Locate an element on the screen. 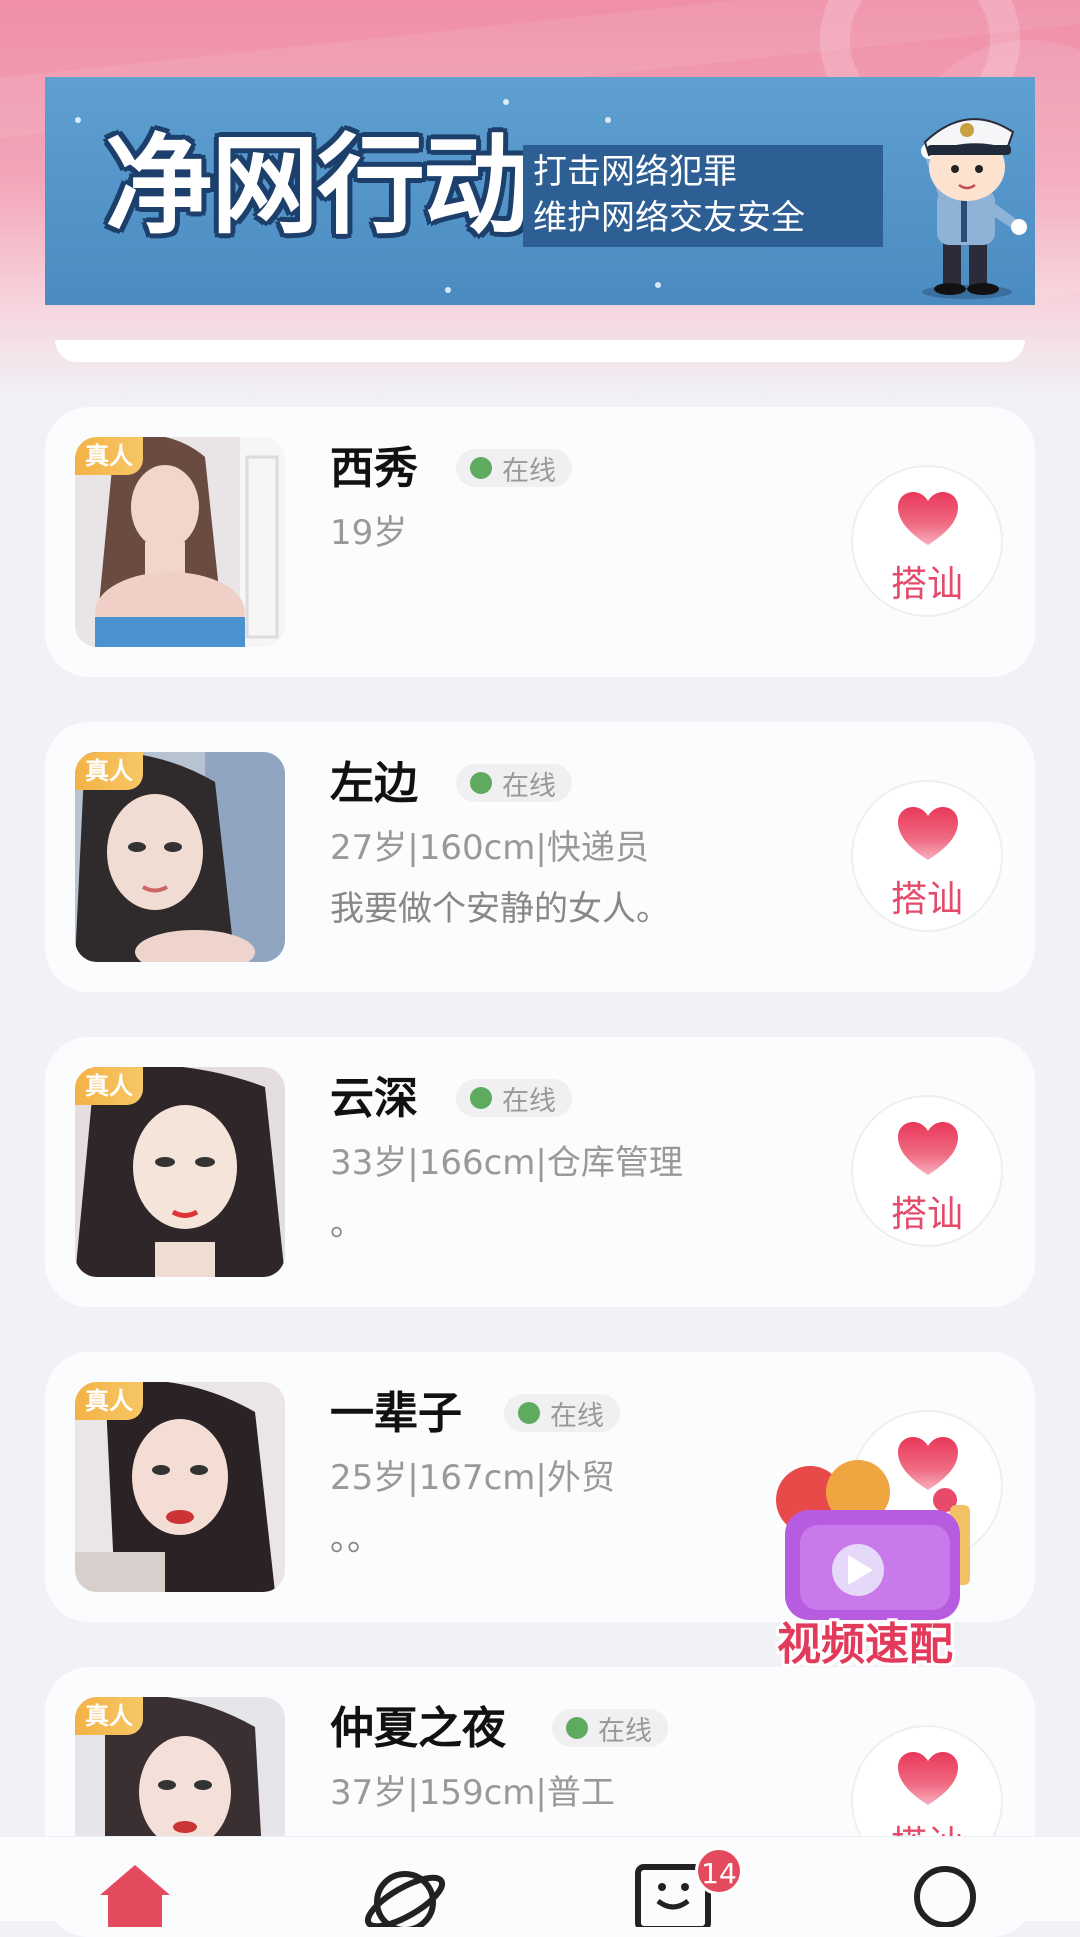  user-info: 33岁|166cm|仓库管理 is located at coordinates (506, 1163).